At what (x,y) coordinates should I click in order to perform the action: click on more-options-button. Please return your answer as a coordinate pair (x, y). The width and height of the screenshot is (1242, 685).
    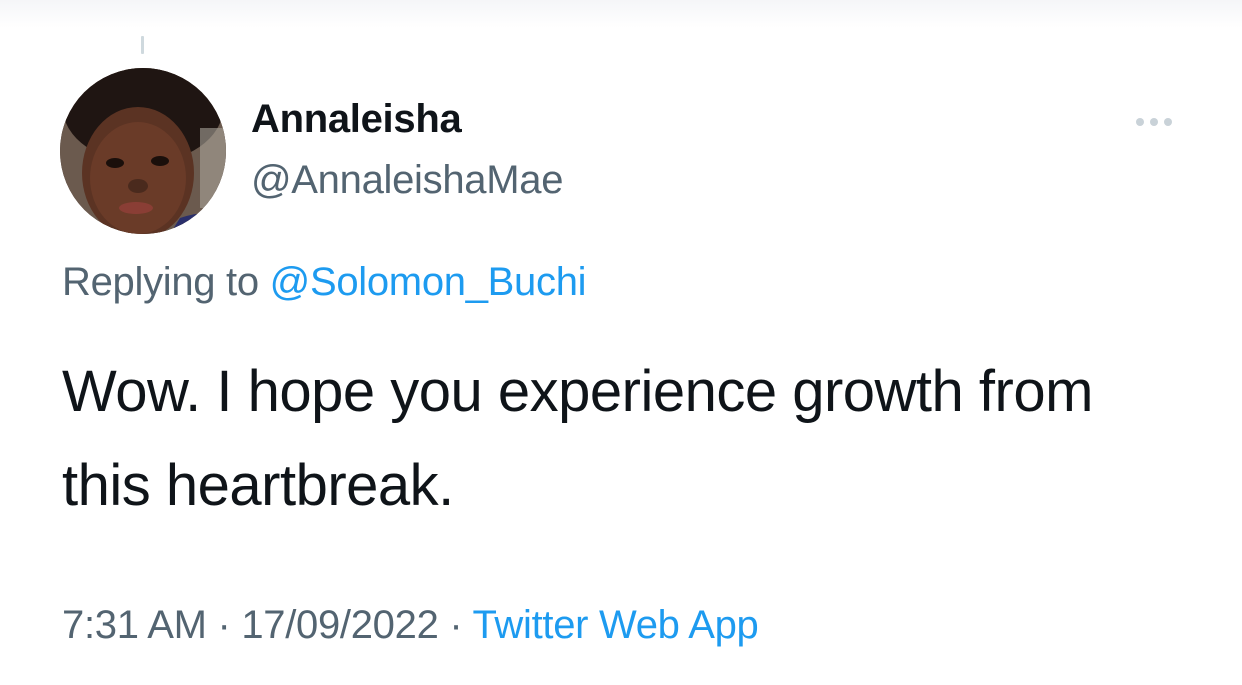
    Looking at the image, I should click on (1154, 122).